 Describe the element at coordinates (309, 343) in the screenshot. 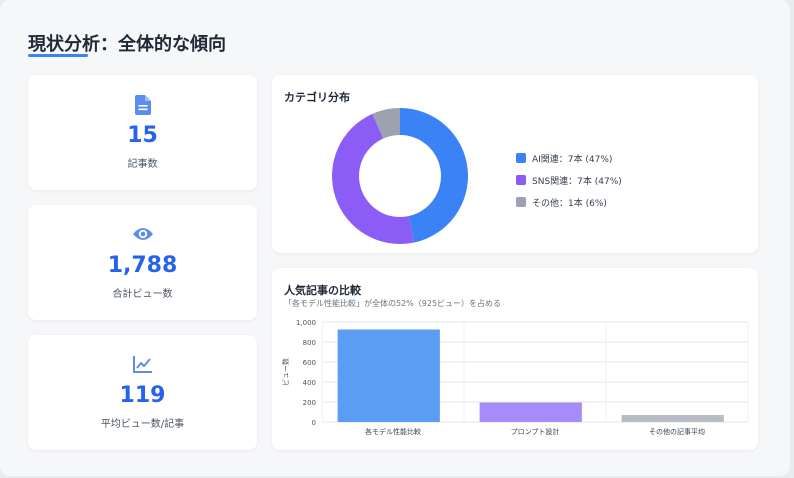

I see `y-tick-label: 800` at that location.